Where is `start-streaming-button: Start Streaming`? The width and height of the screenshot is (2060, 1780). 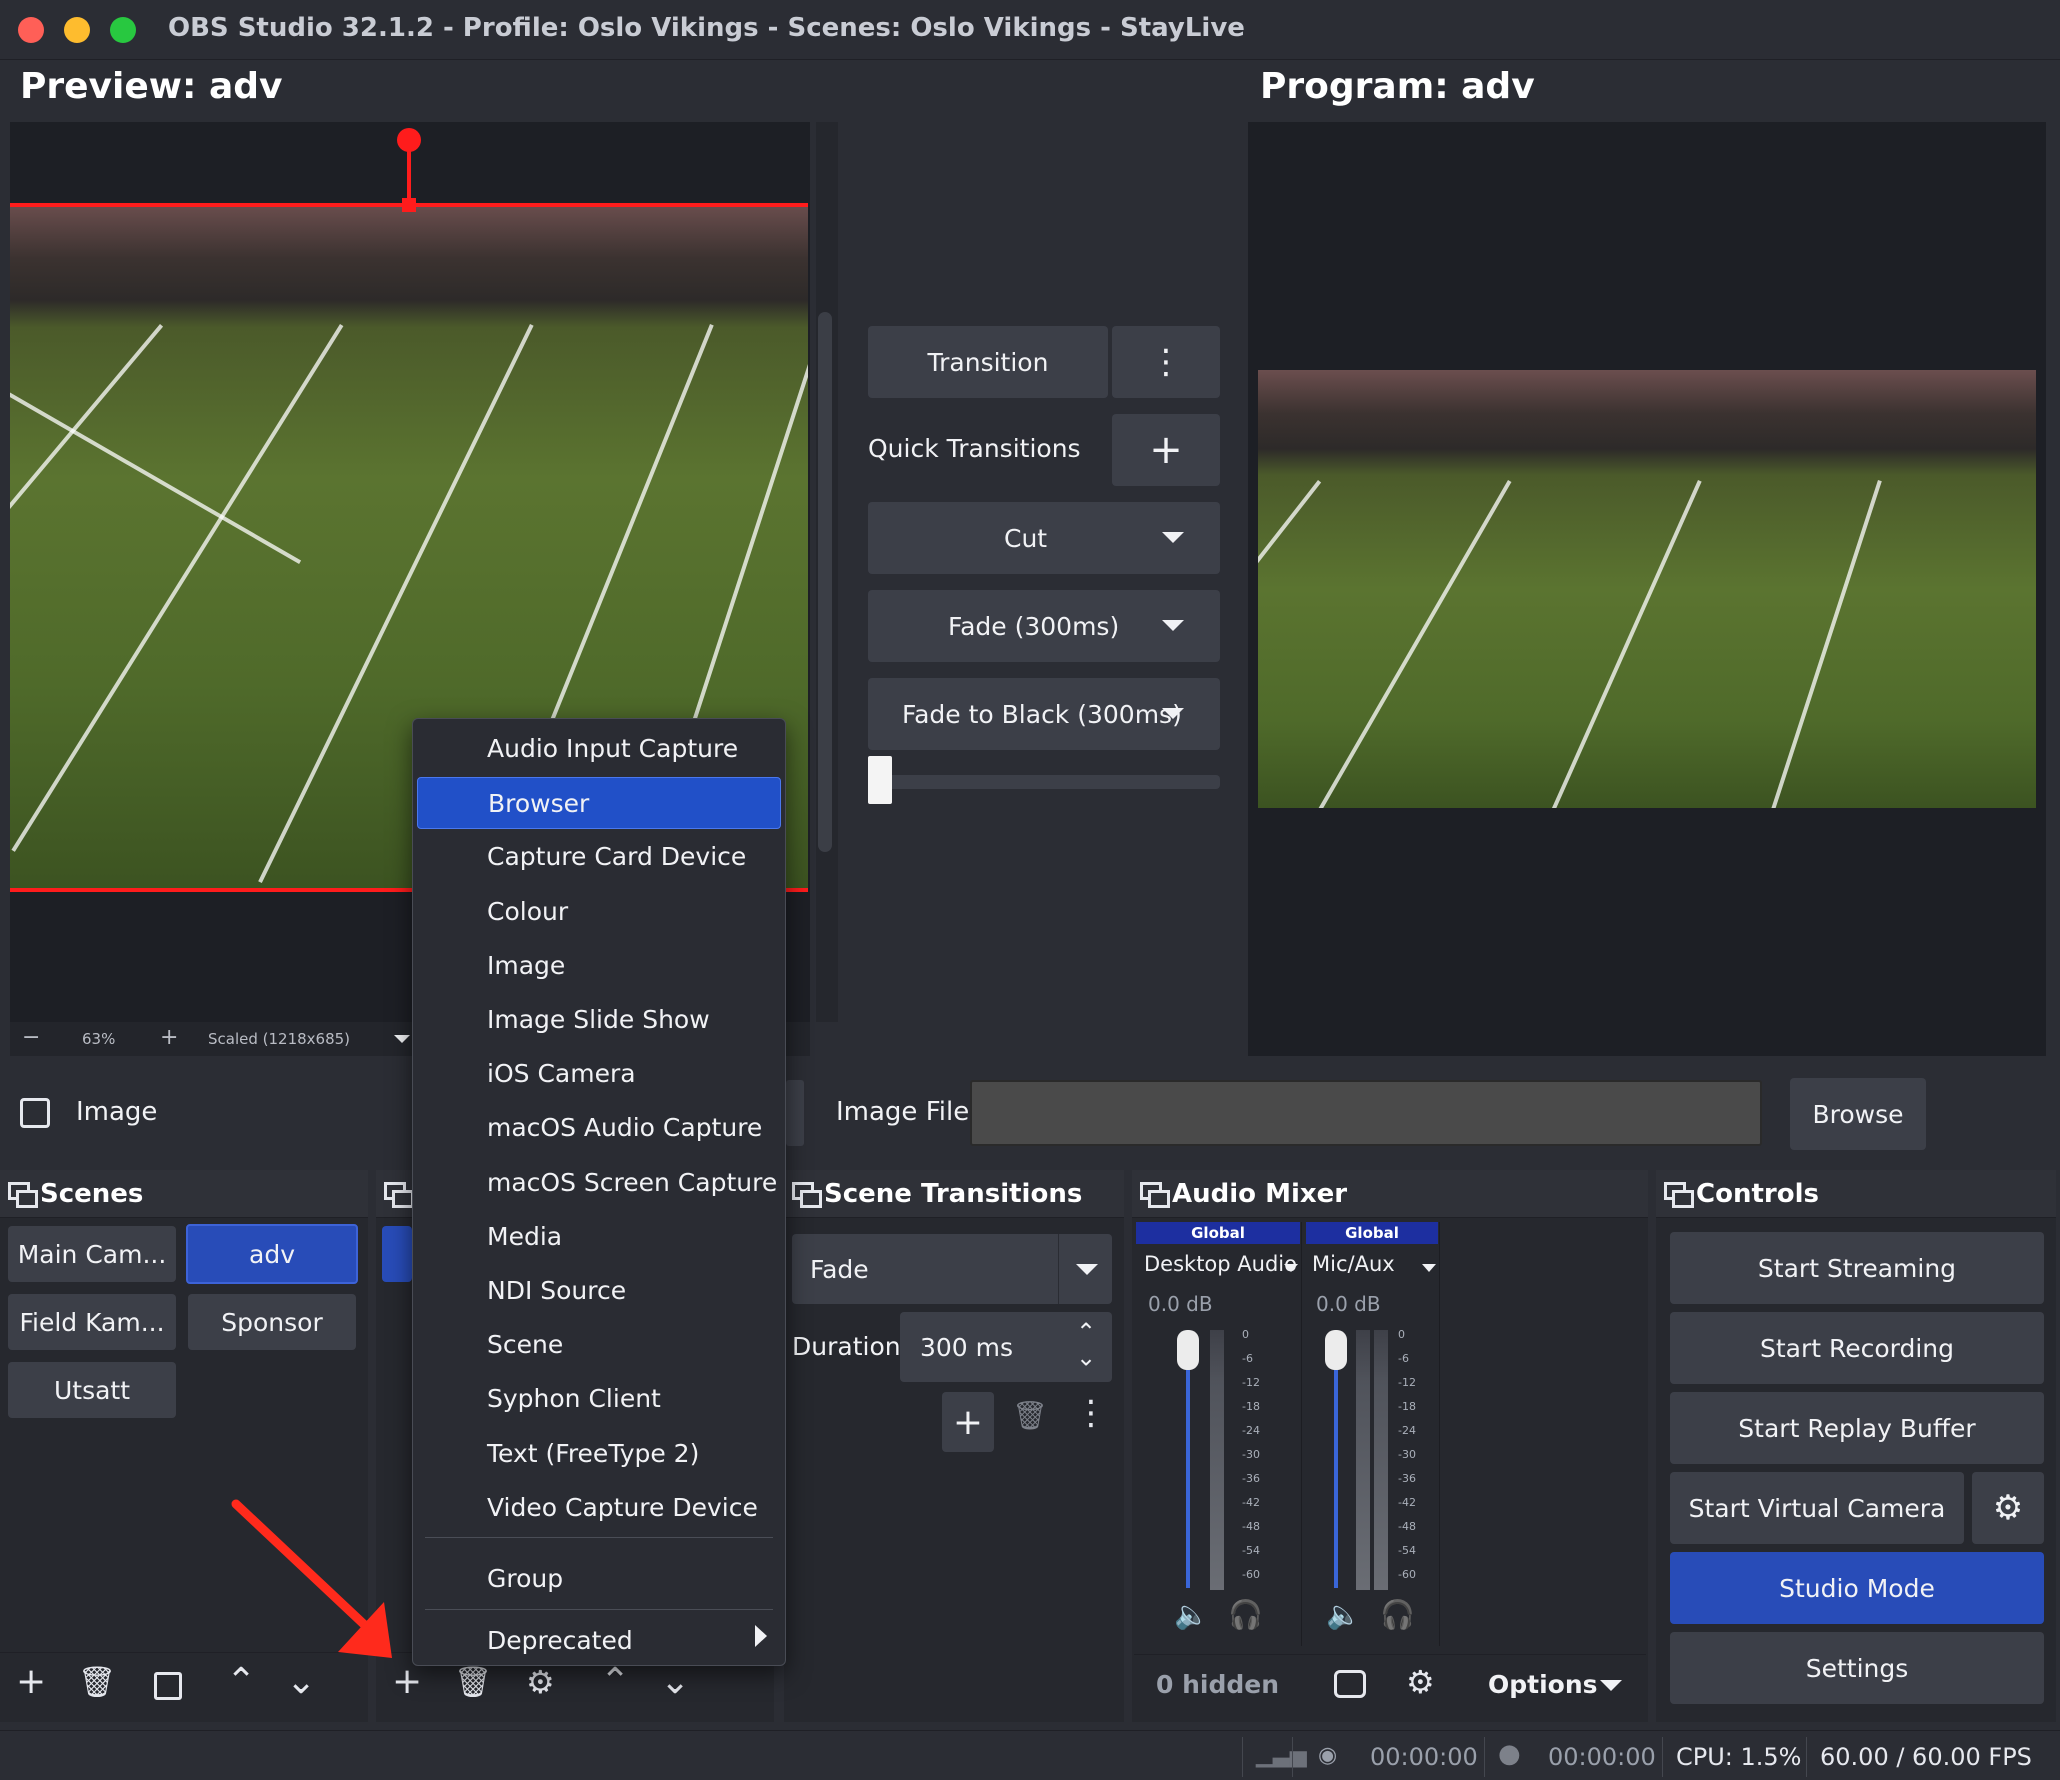 start-streaming-button: Start Streaming is located at coordinates (1857, 1268).